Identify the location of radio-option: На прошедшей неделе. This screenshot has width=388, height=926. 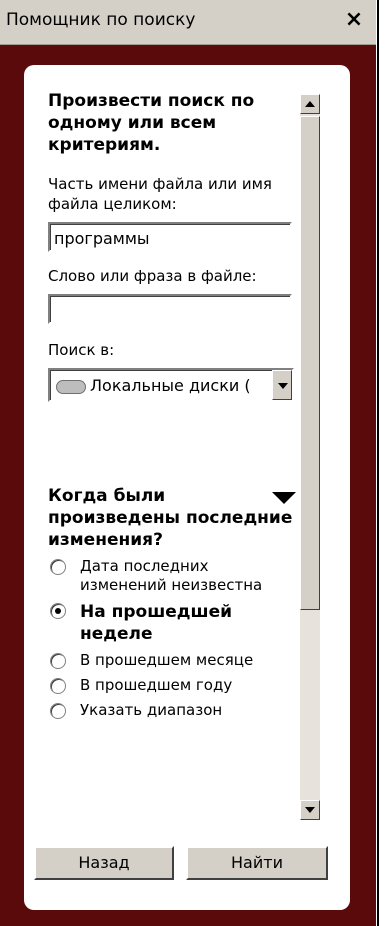
(172, 623).